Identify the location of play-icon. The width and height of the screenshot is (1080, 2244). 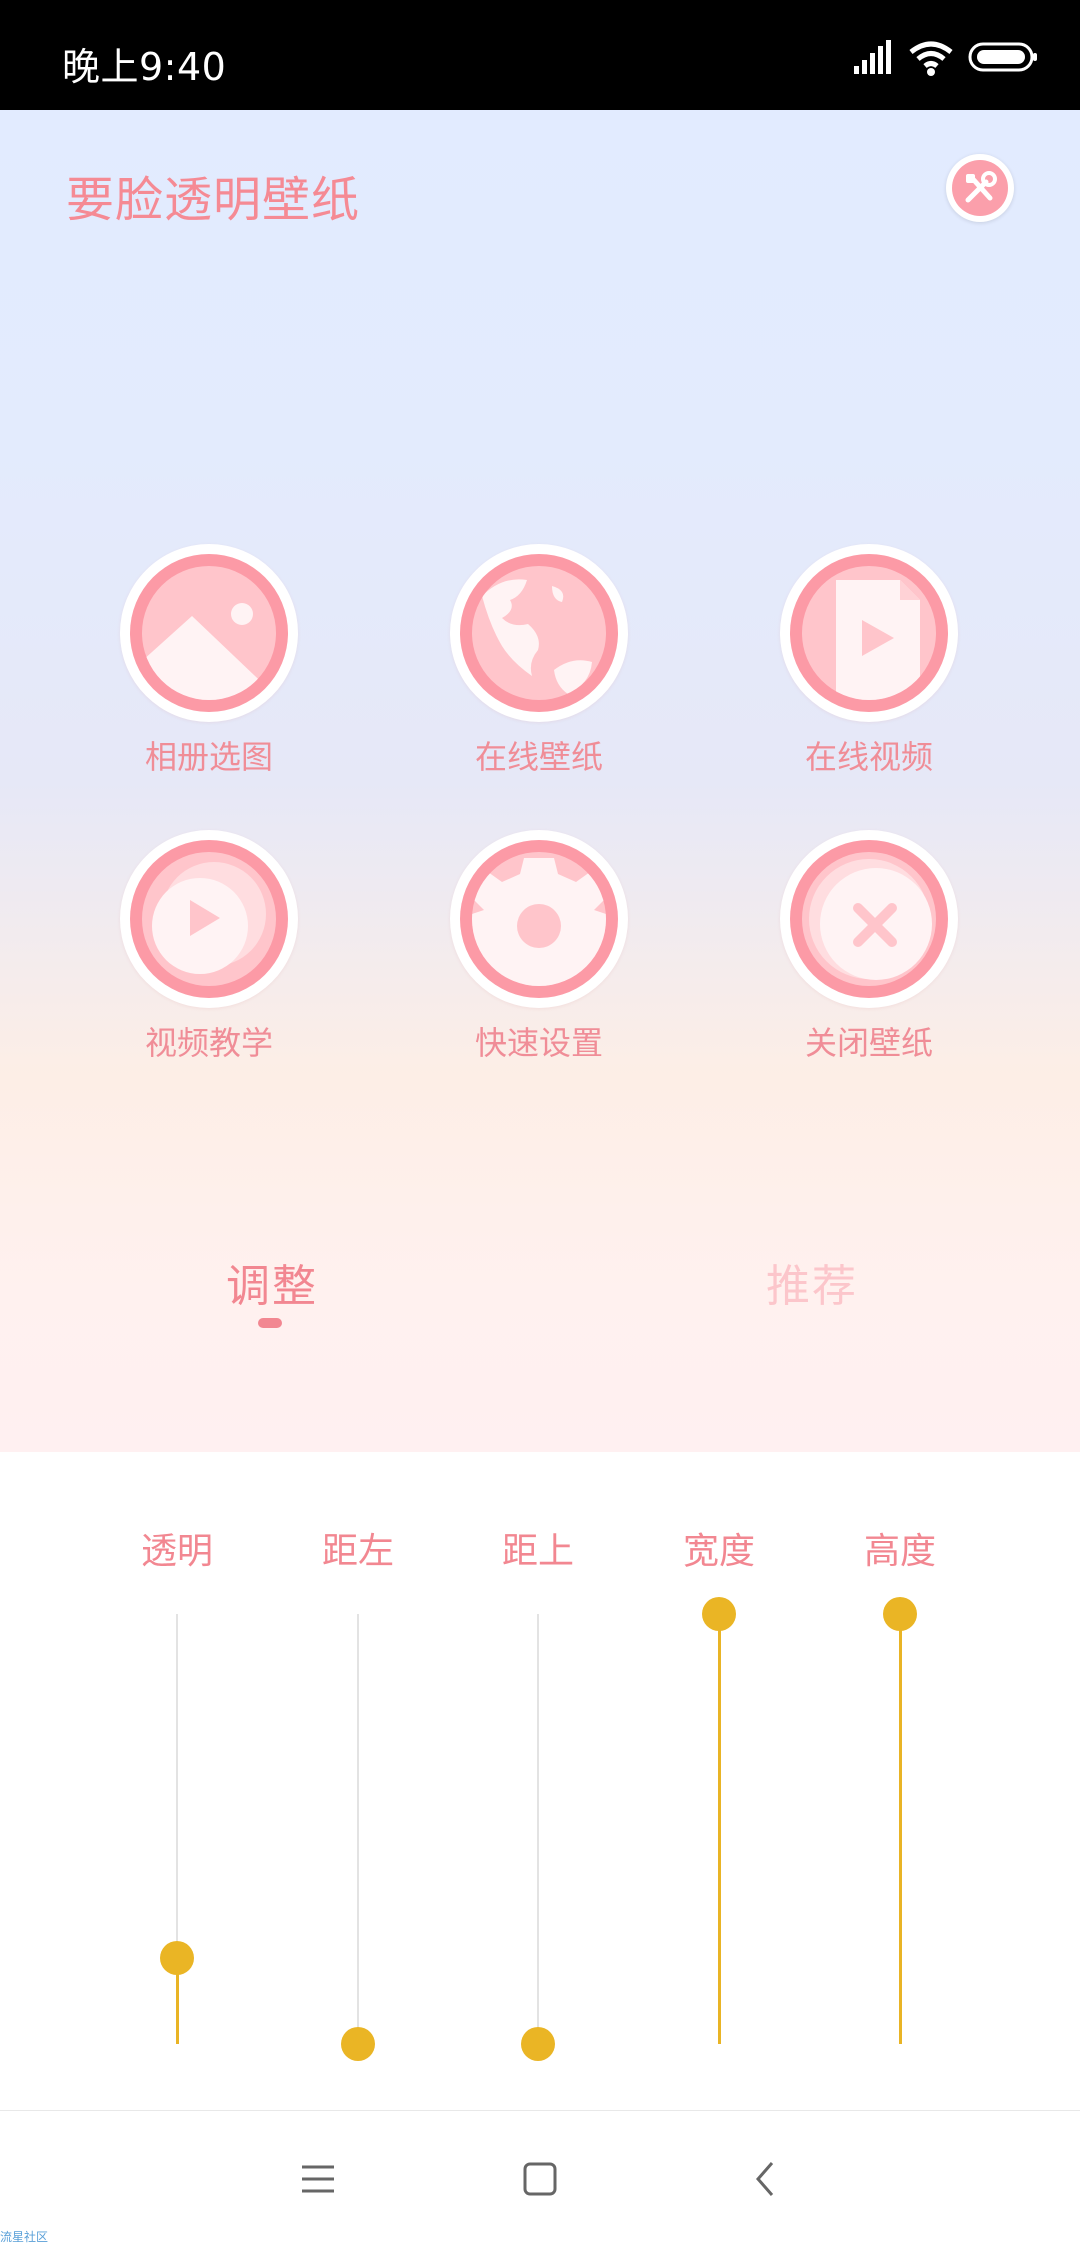
(209, 918).